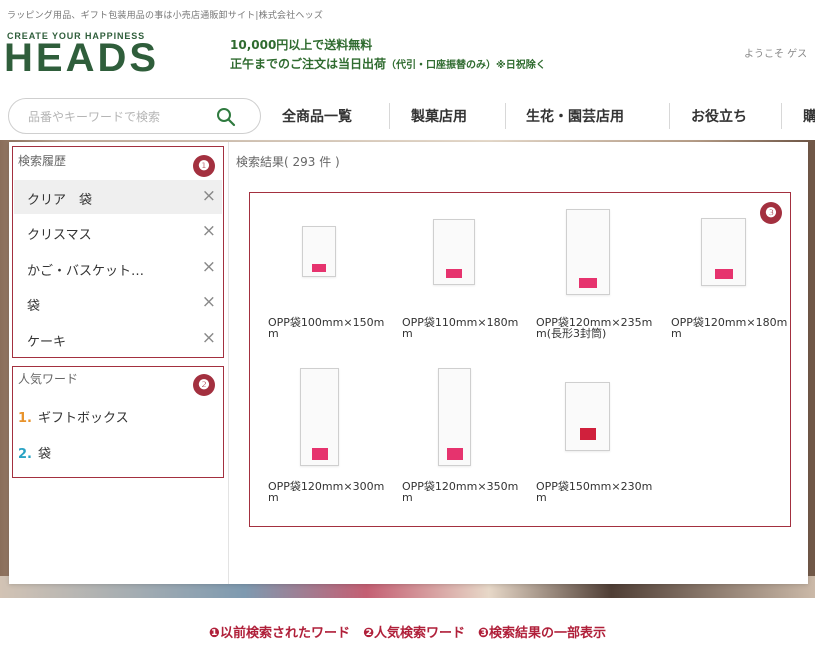  I want to click on product-name: OPP袋150mm×230mm, so click(596, 492).